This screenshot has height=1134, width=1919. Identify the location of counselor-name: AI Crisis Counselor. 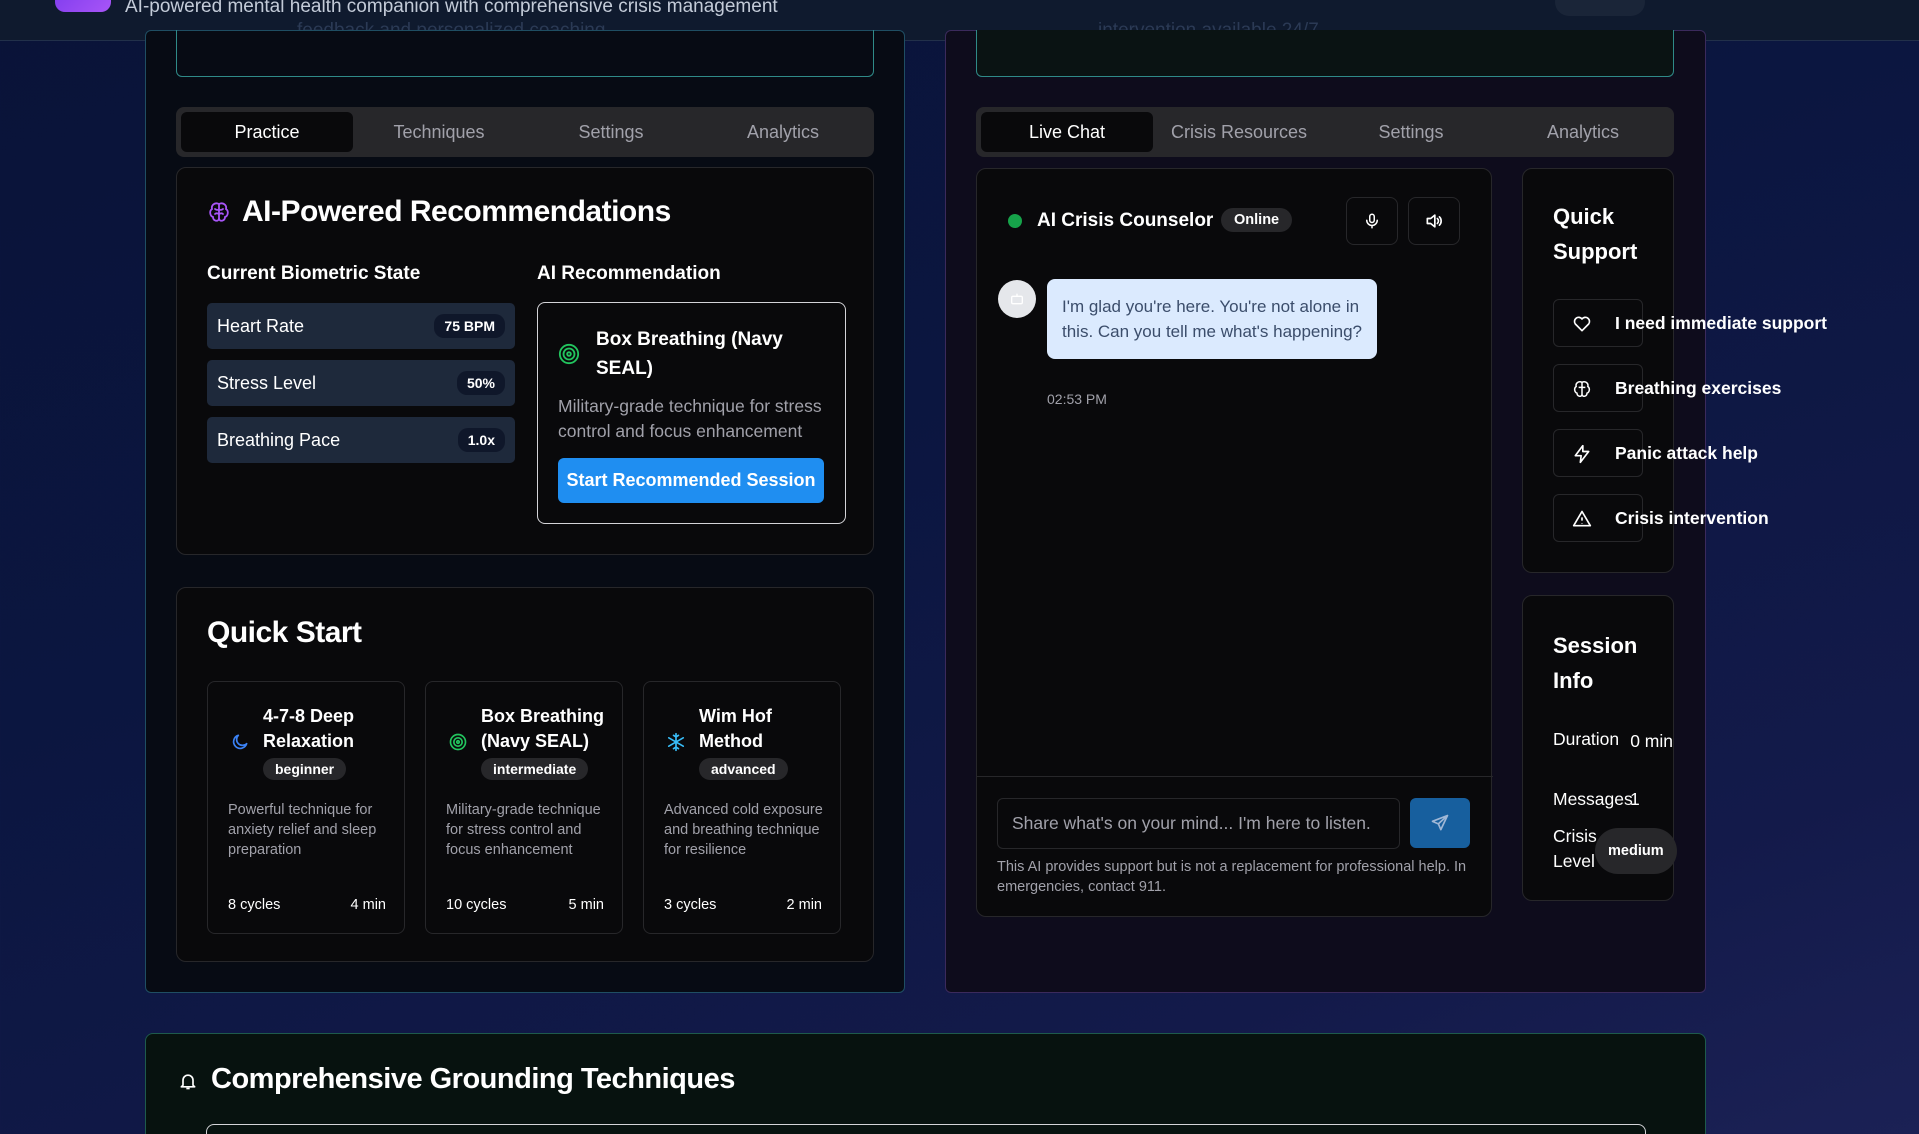
(1125, 220).